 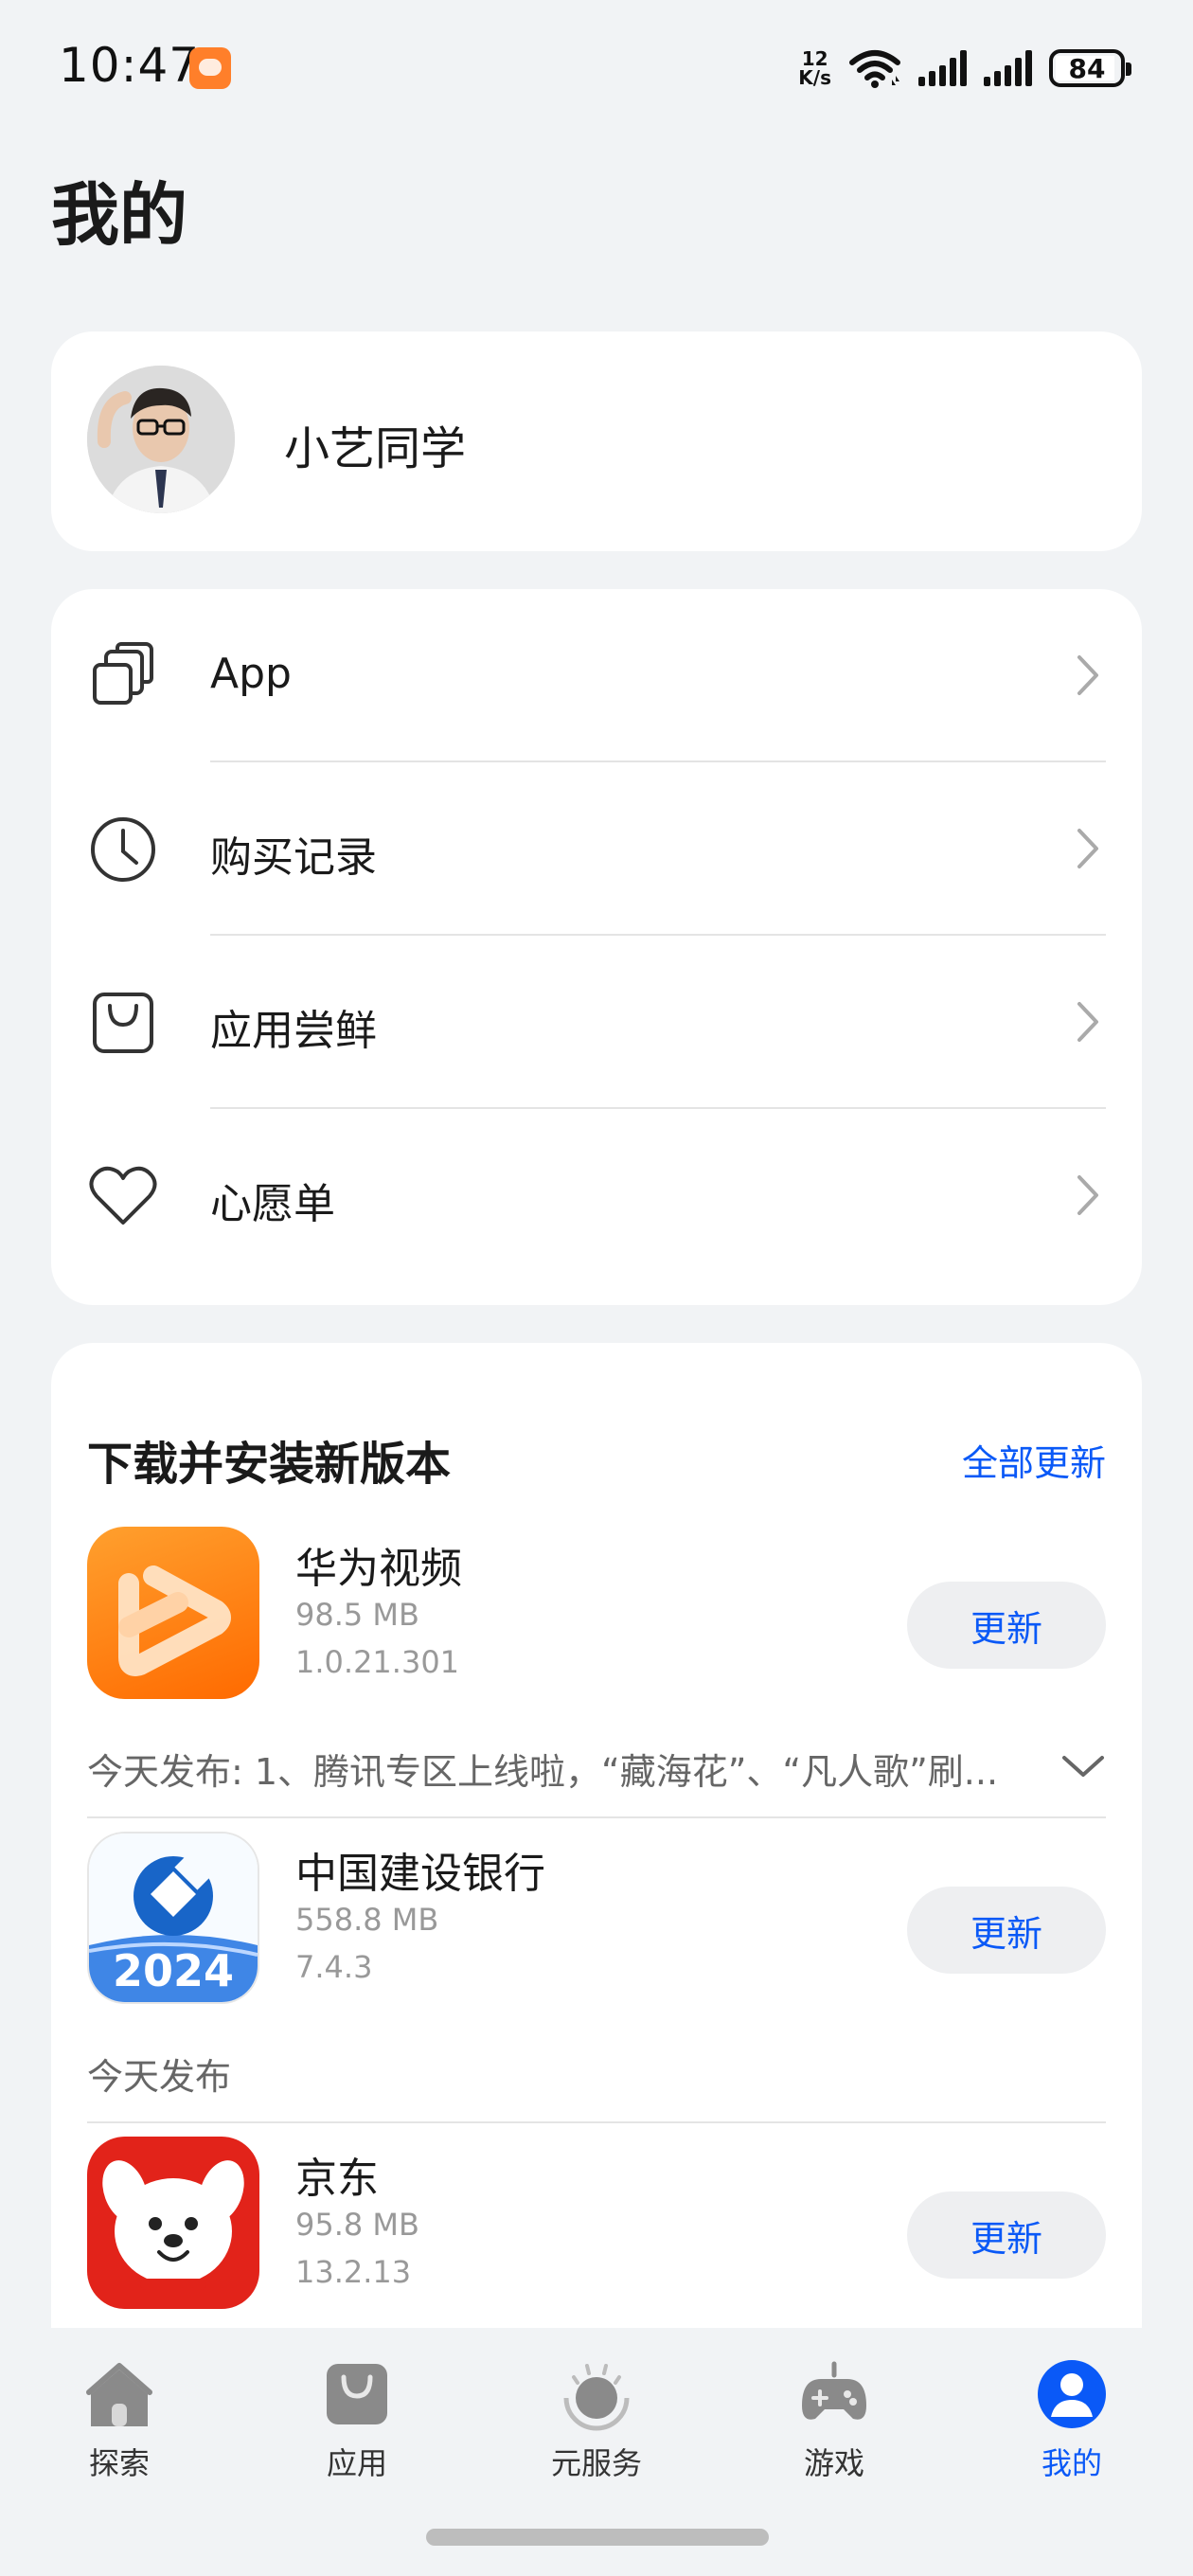 What do you see at coordinates (337, 2179) in the screenshot?
I see `app-name: 京东` at bounding box center [337, 2179].